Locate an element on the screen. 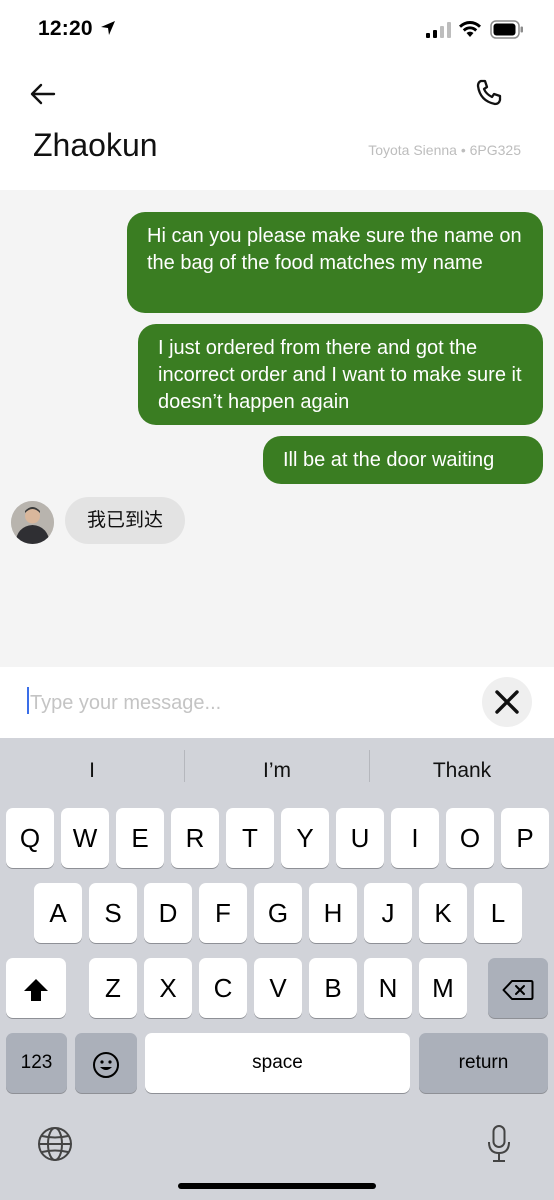 This screenshot has width=554, height=1200. shift-icon is located at coordinates (36, 990).